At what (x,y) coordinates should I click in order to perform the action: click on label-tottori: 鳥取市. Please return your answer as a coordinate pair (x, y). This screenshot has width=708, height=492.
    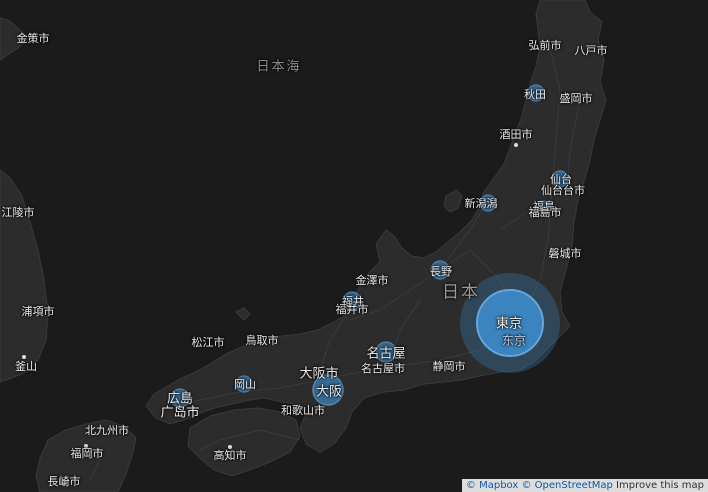
    Looking at the image, I should click on (262, 340).